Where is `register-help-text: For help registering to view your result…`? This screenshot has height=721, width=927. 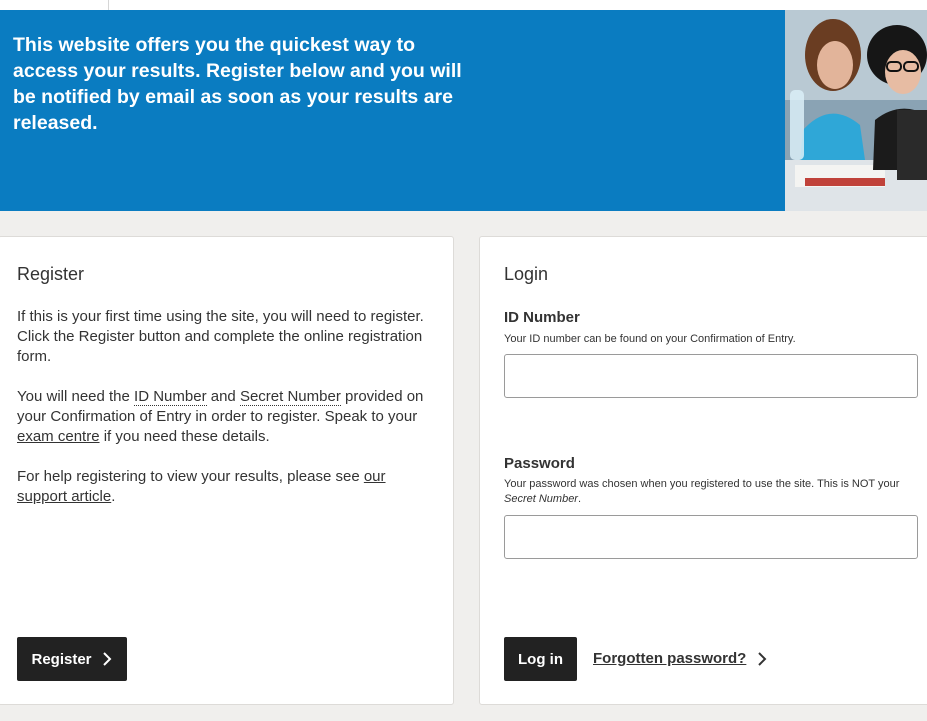
register-help-text: For help registering to view your result… is located at coordinates (190, 476).